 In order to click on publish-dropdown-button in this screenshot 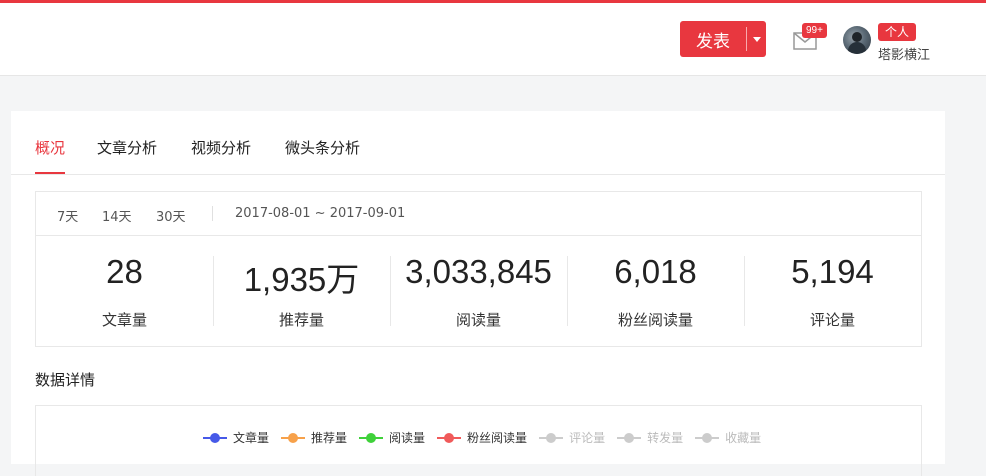, I will do `click(756, 39)`.